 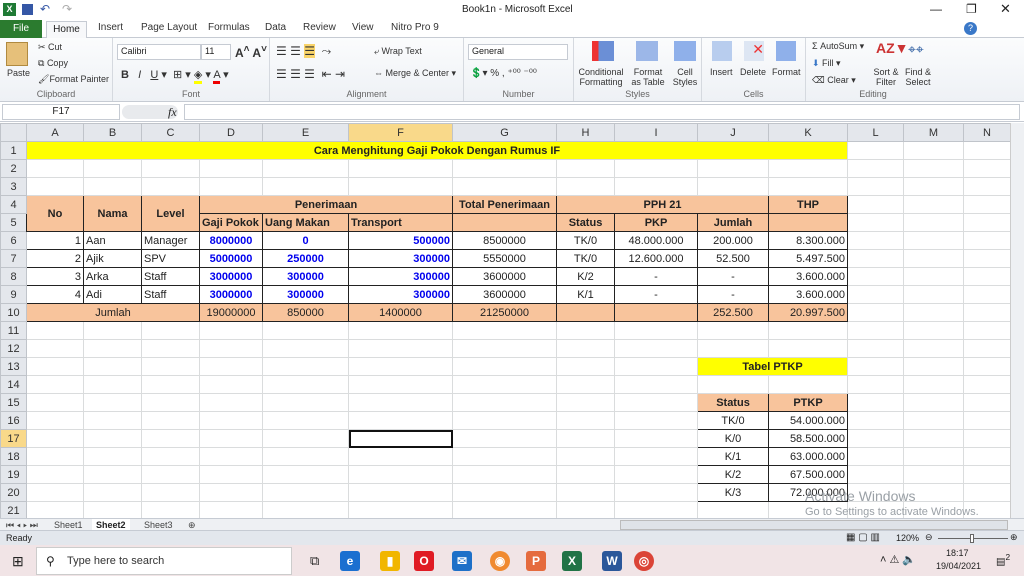 What do you see at coordinates (808, 186) in the screenshot?
I see `cell-K3` at bounding box center [808, 186].